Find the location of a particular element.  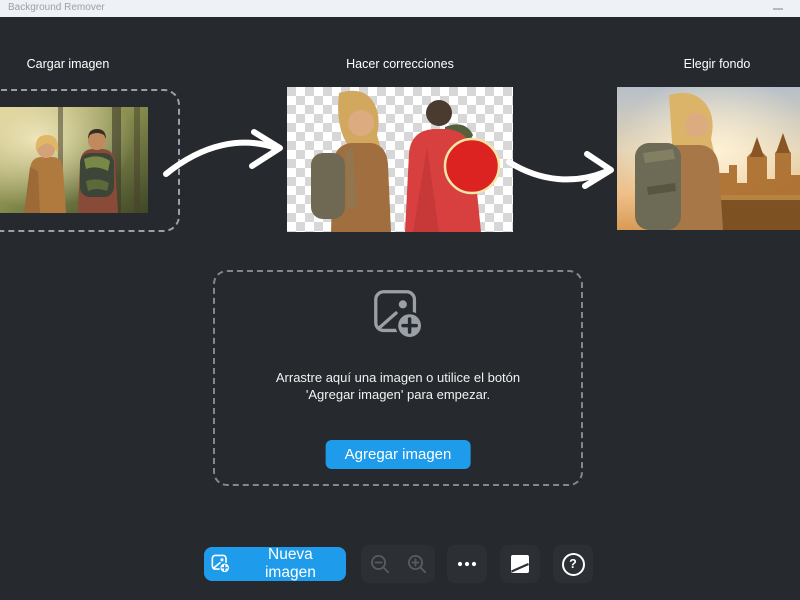

step-label-load: Cargar imagen is located at coordinates (68, 64).